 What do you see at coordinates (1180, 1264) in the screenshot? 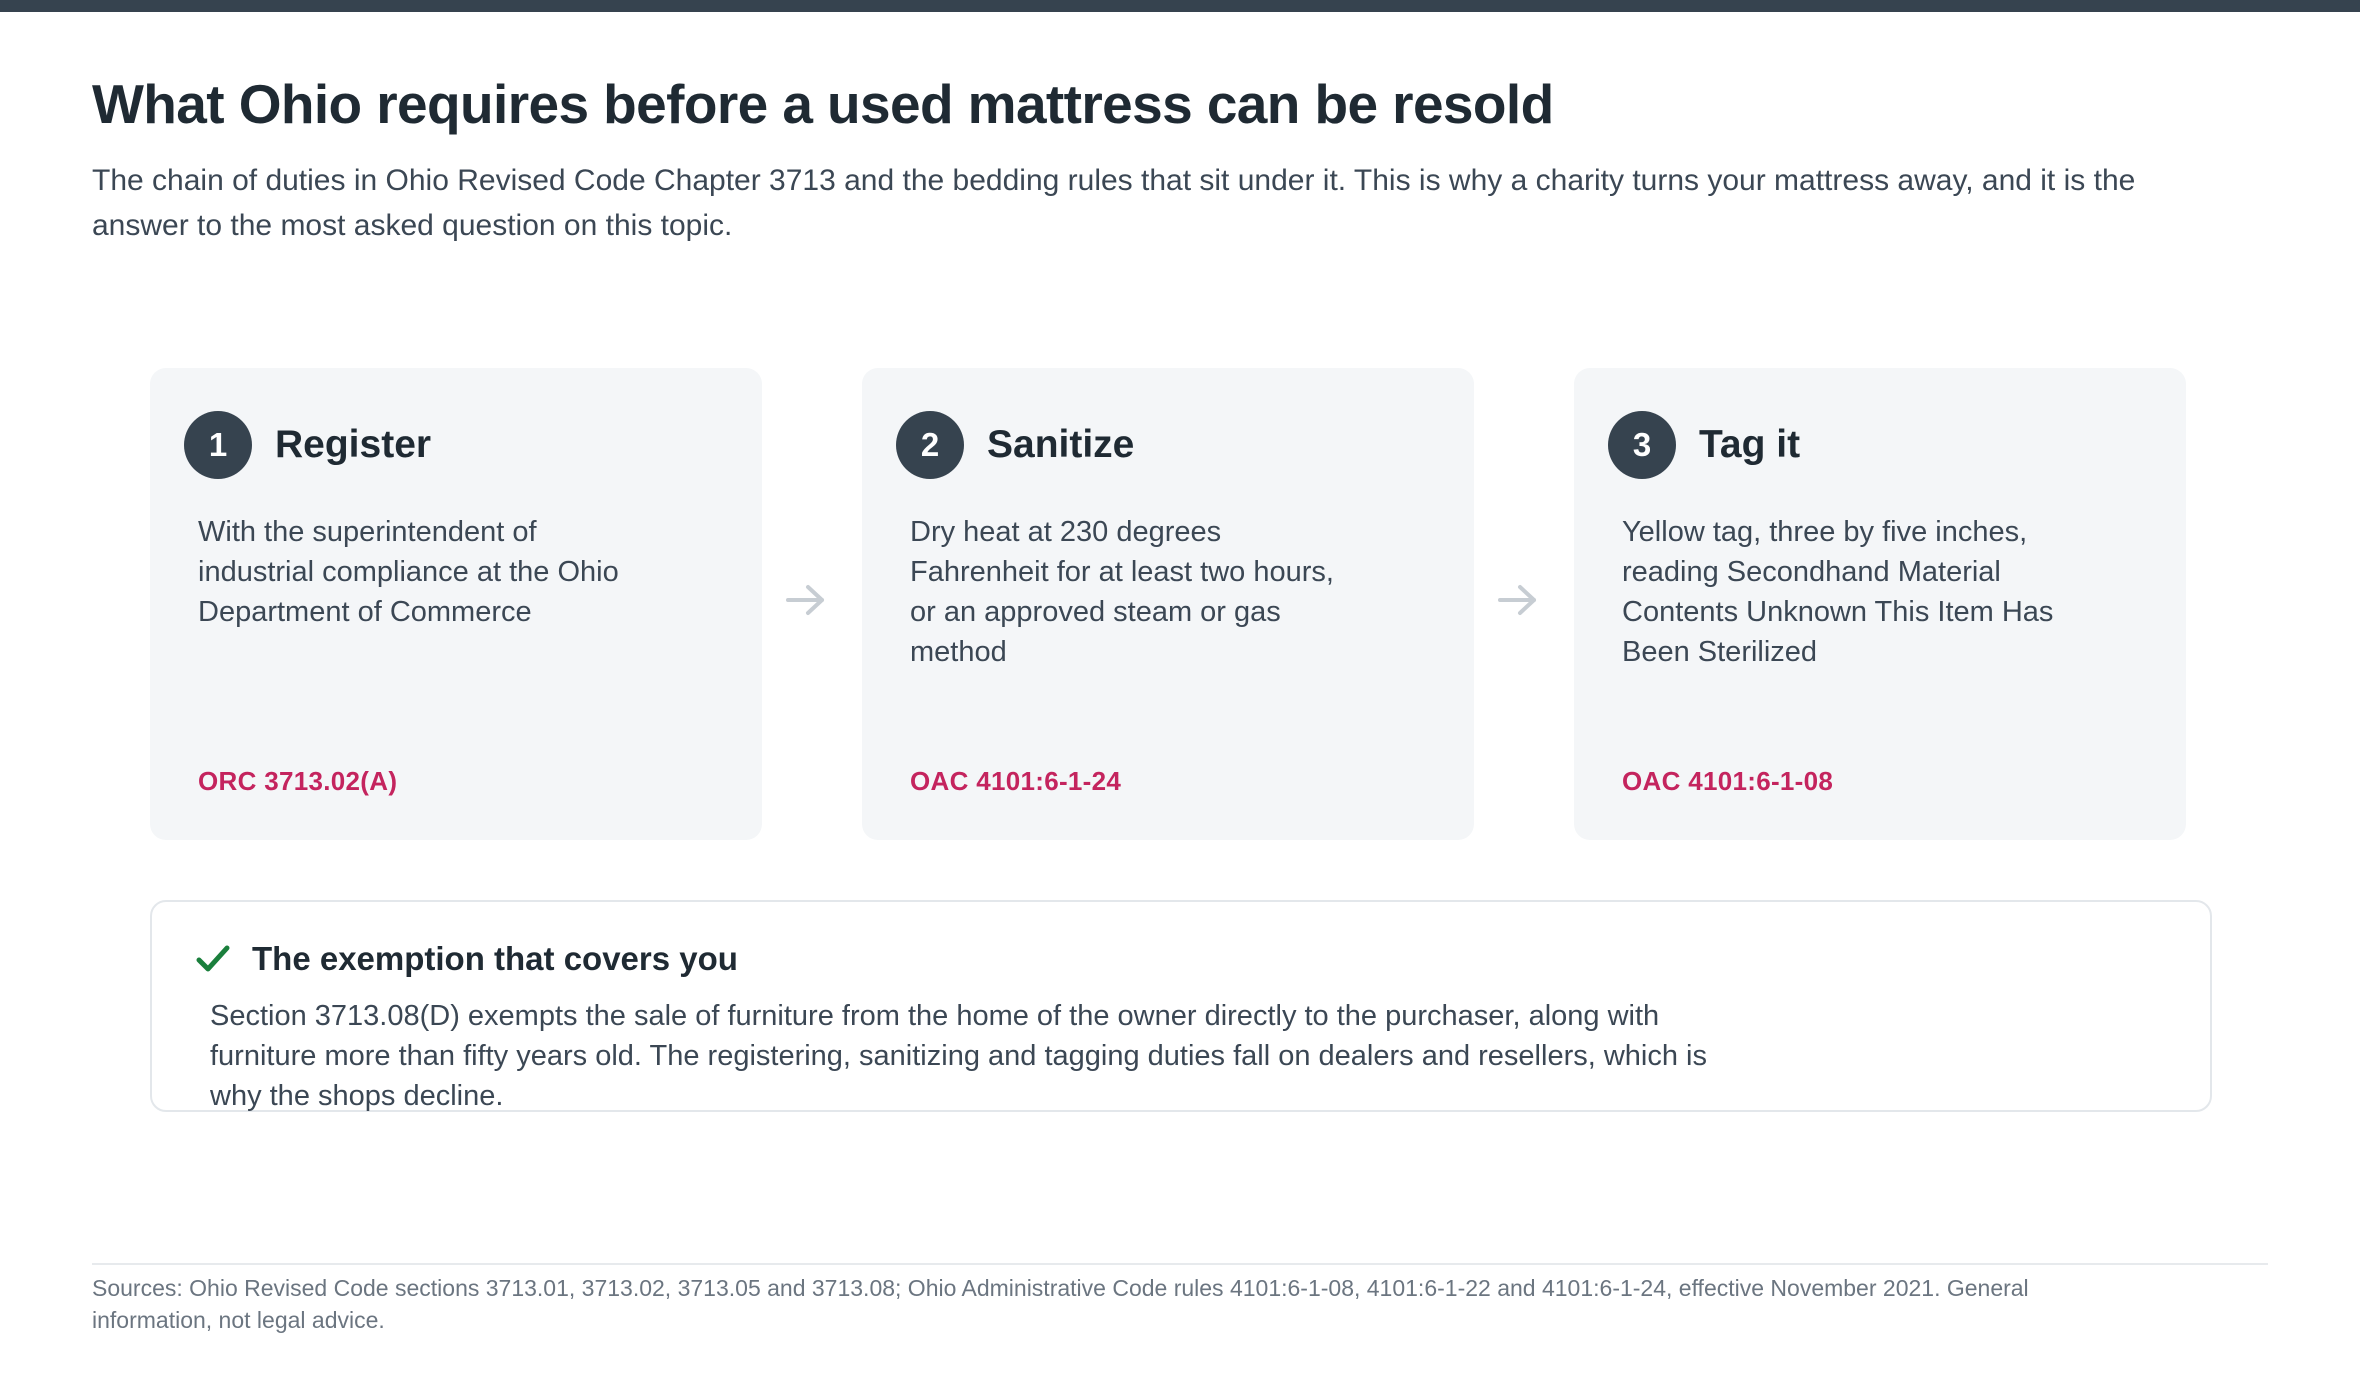
I see `footer-divider` at bounding box center [1180, 1264].